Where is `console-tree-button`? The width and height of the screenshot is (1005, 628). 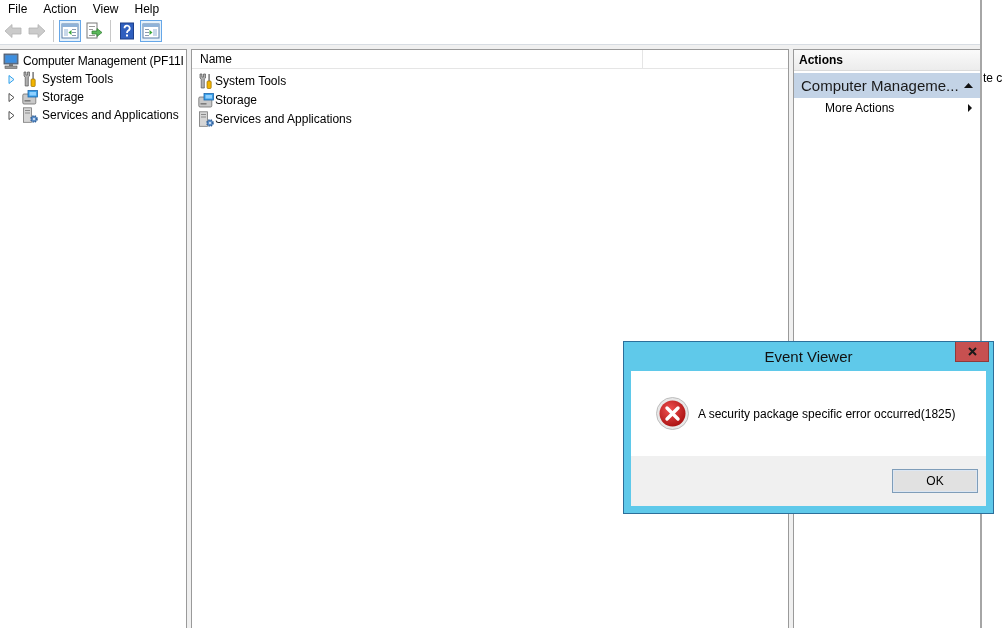 console-tree-button is located at coordinates (70, 30).